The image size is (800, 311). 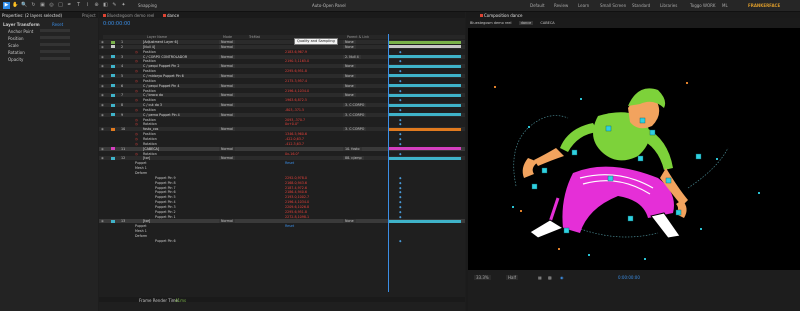 I want to click on property-group-row: Puppet Reset, so click(x=282, y=226).